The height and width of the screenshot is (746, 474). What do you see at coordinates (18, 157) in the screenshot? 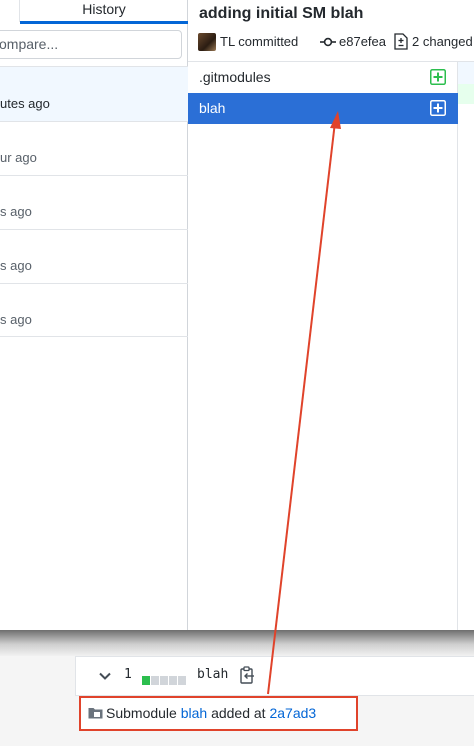
I see `history-item-time: ur ago` at bounding box center [18, 157].